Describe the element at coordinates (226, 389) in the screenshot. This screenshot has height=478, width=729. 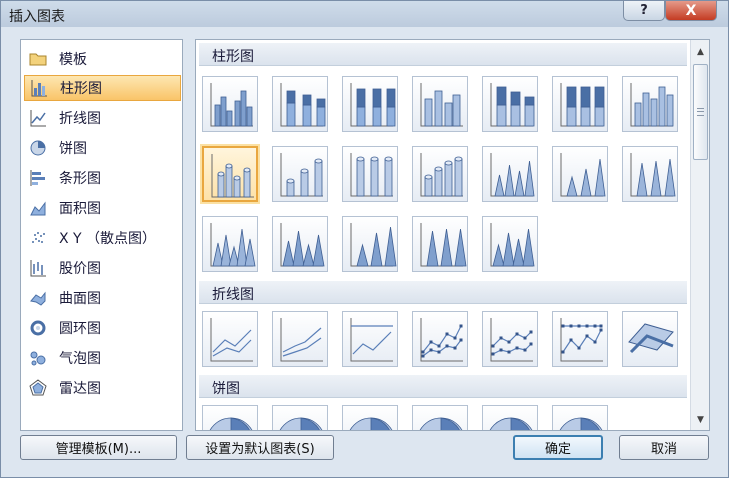
I see `section-title: 饼图` at that location.